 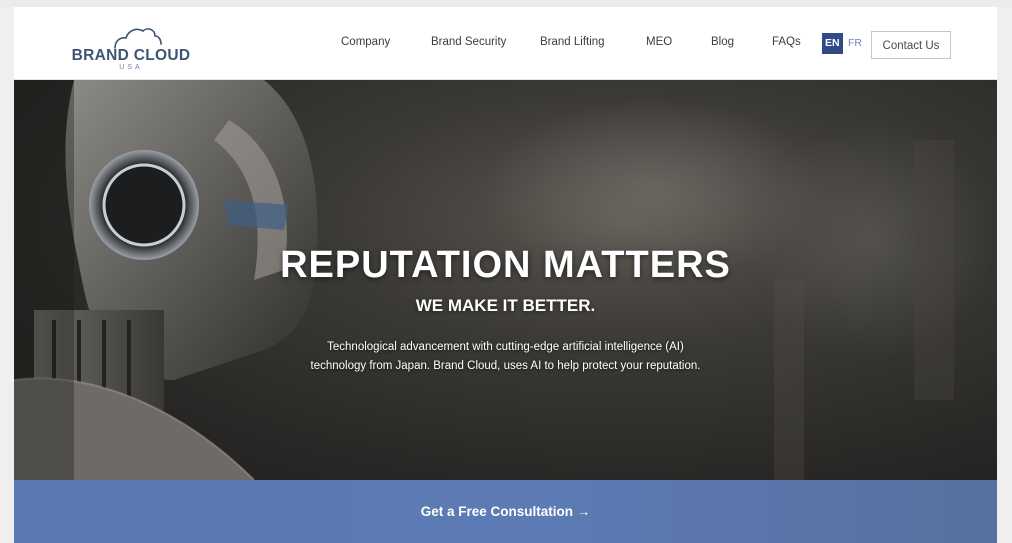 What do you see at coordinates (659, 42) in the screenshot?
I see `nav-item-meo: MEO` at bounding box center [659, 42].